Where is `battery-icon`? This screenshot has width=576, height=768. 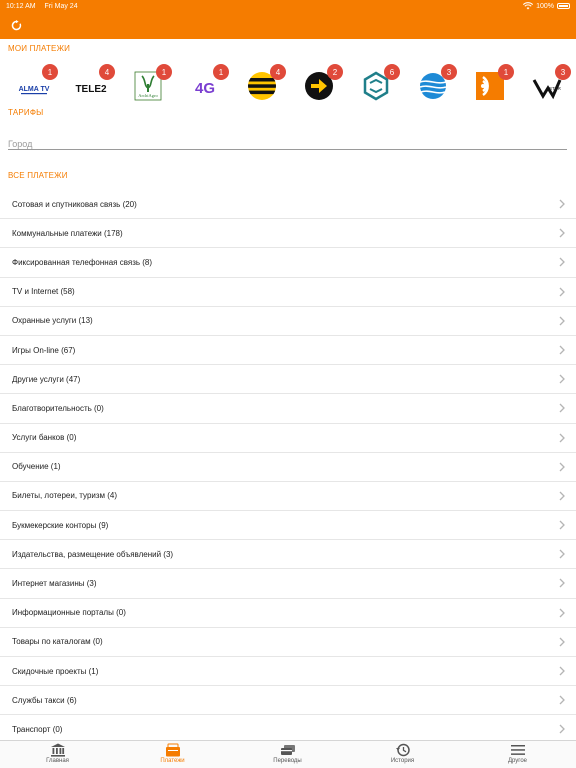
battery-icon is located at coordinates (563, 6).